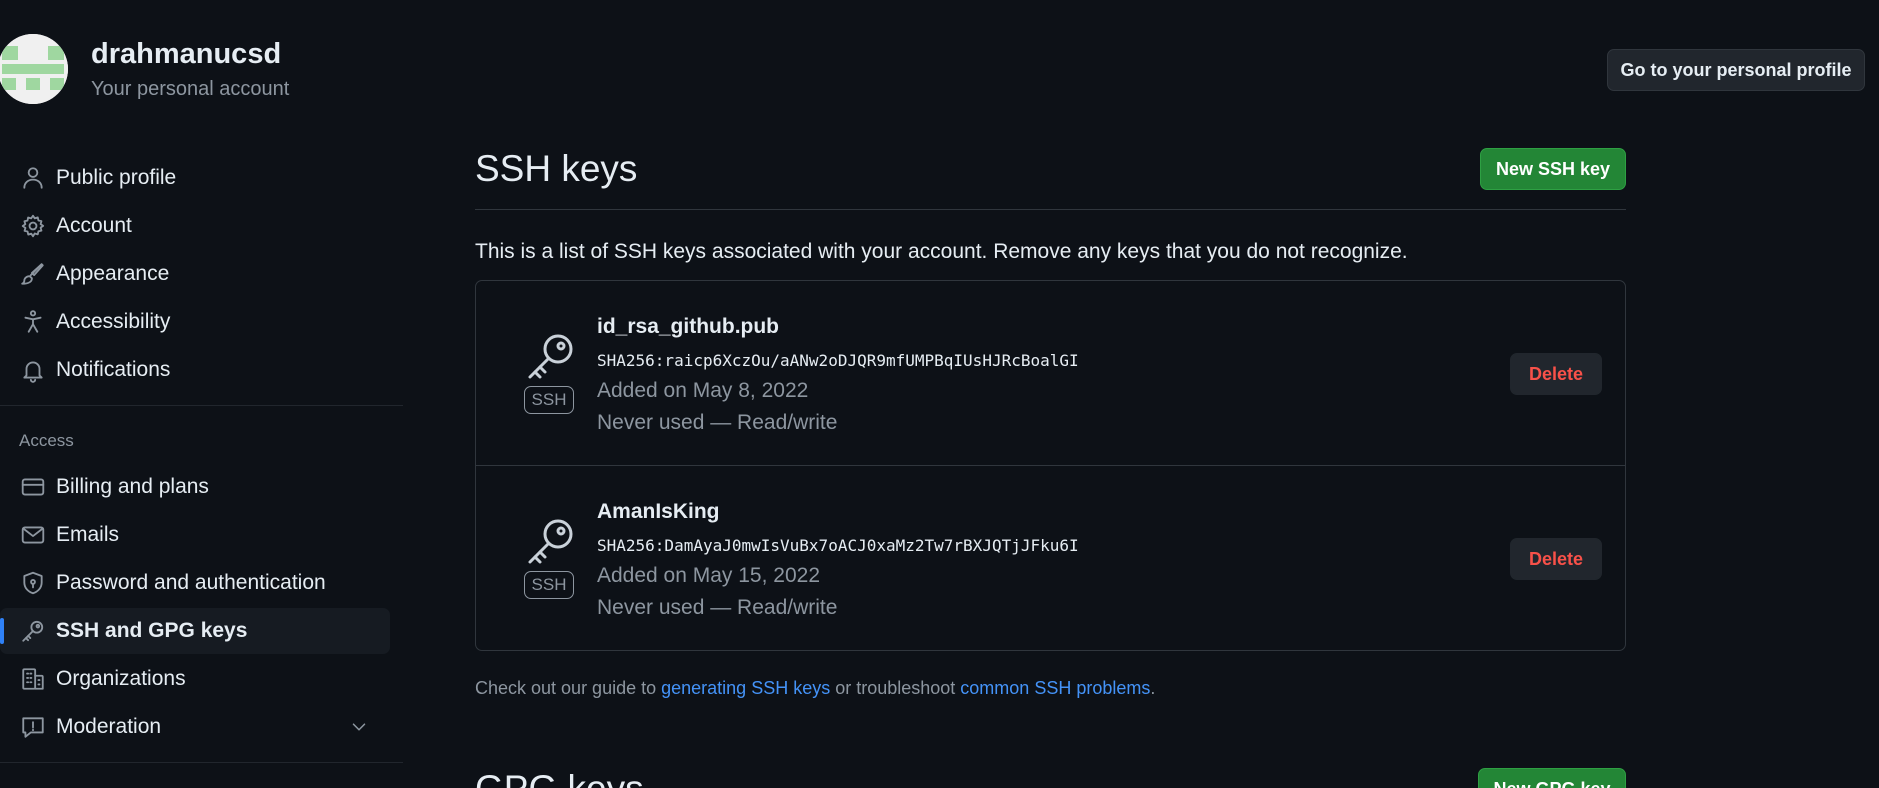 The image size is (1879, 788). Describe the element at coordinates (33, 727) in the screenshot. I see `report-icon` at that location.